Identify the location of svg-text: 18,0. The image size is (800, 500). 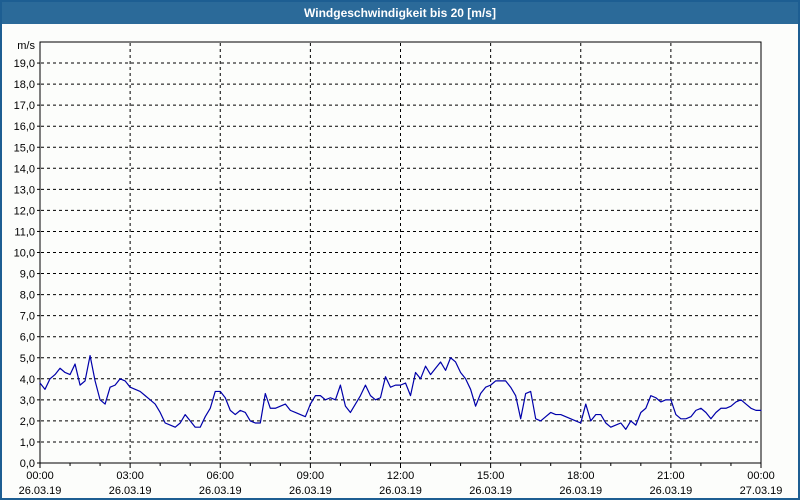
(24, 85).